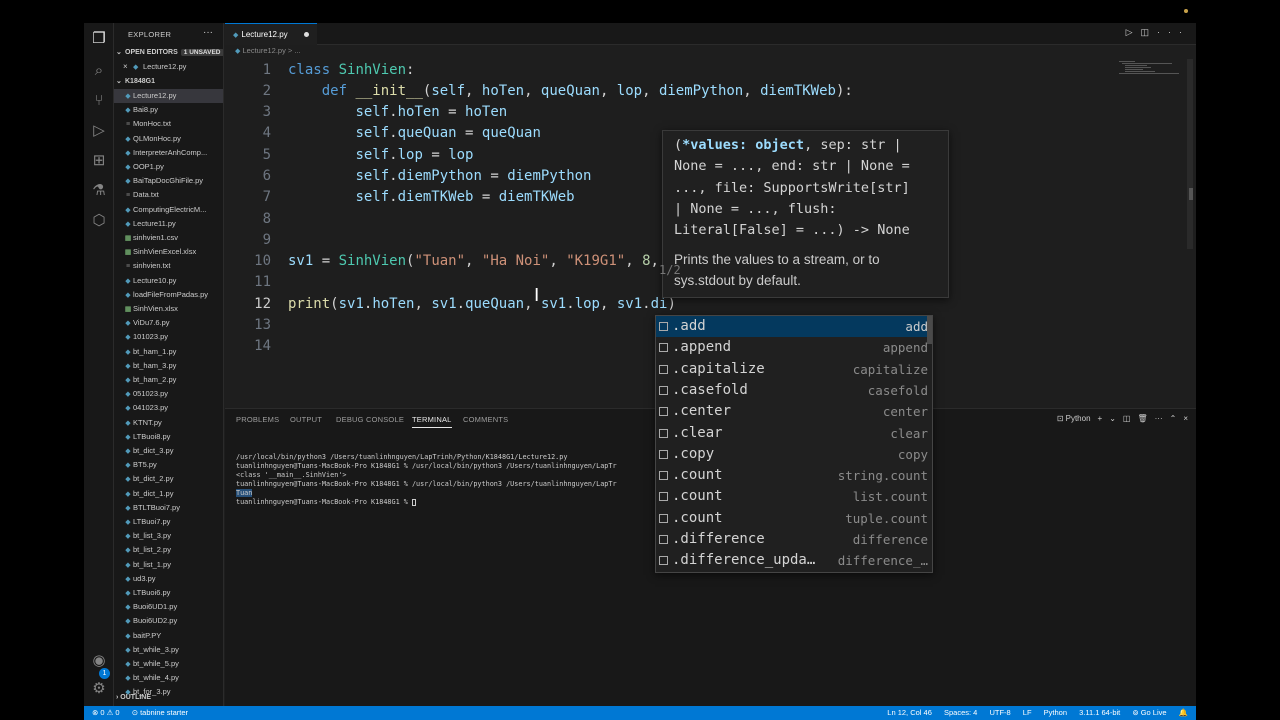  What do you see at coordinates (168, 309) in the screenshot?
I see `file-tree-item: ▦ SinhVien.xlsx` at bounding box center [168, 309].